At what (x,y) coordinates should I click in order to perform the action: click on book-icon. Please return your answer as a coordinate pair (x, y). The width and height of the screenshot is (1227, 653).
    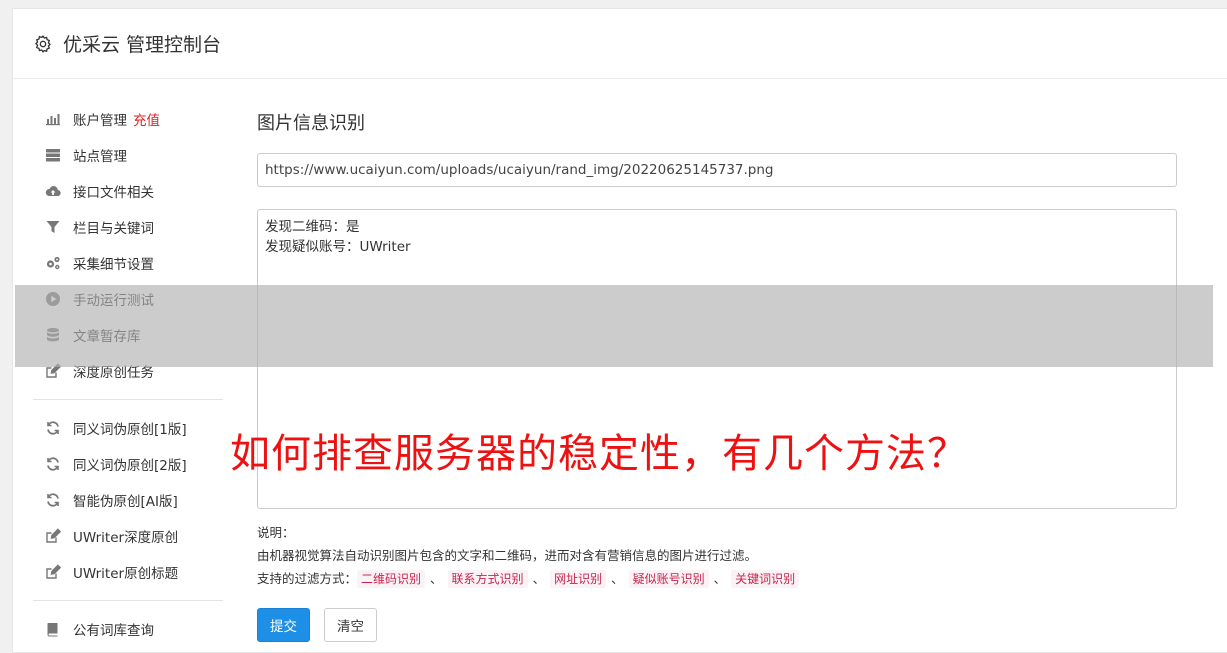
    Looking at the image, I should click on (53, 629).